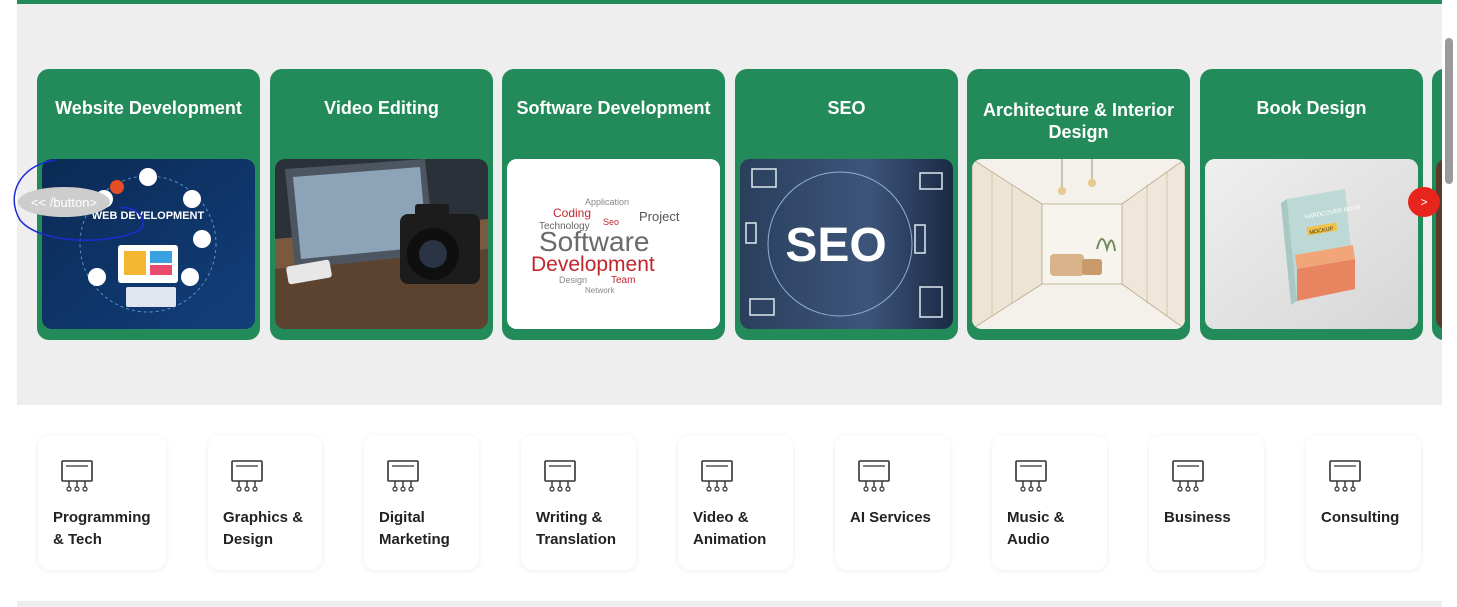  Describe the element at coordinates (1049, 502) in the screenshot. I see `category-music-audio: Music & Audio` at that location.